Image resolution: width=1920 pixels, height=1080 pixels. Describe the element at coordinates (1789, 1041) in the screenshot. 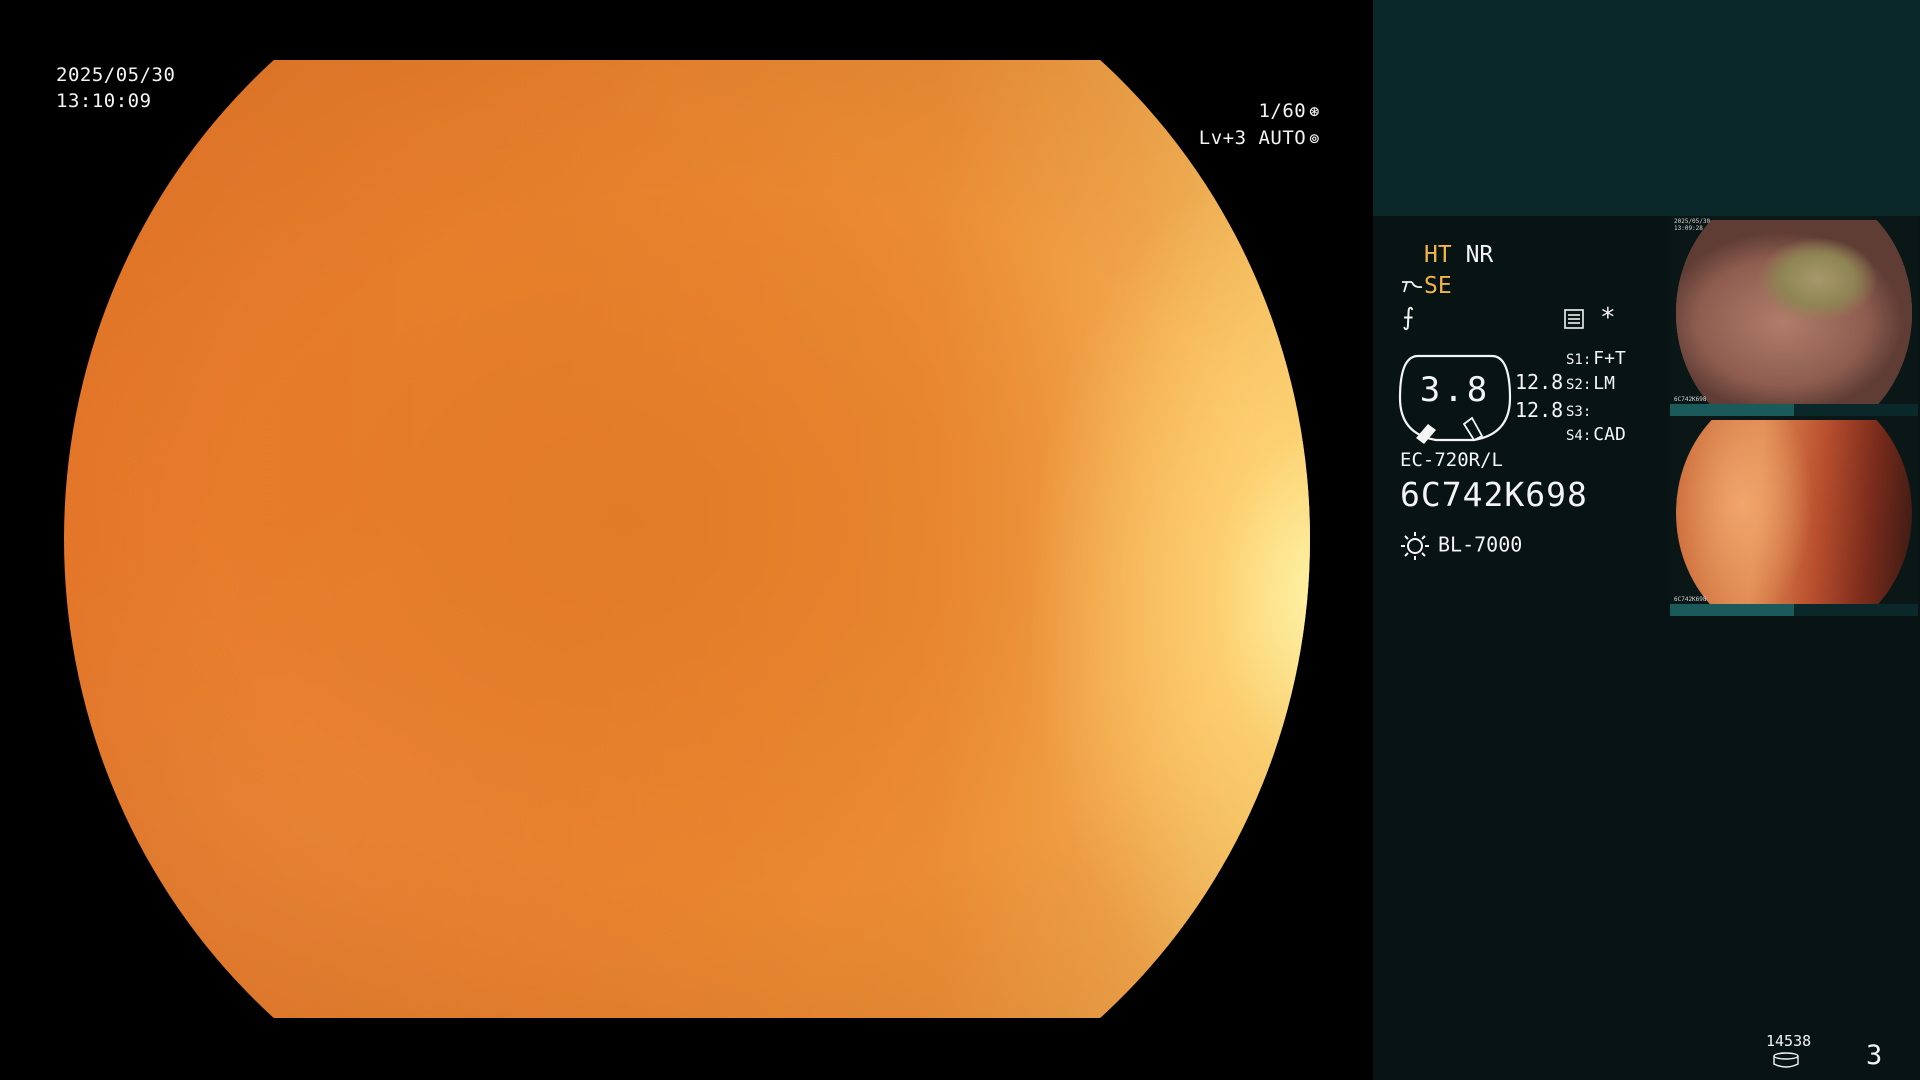

I see `capture-counter: 14538` at that location.